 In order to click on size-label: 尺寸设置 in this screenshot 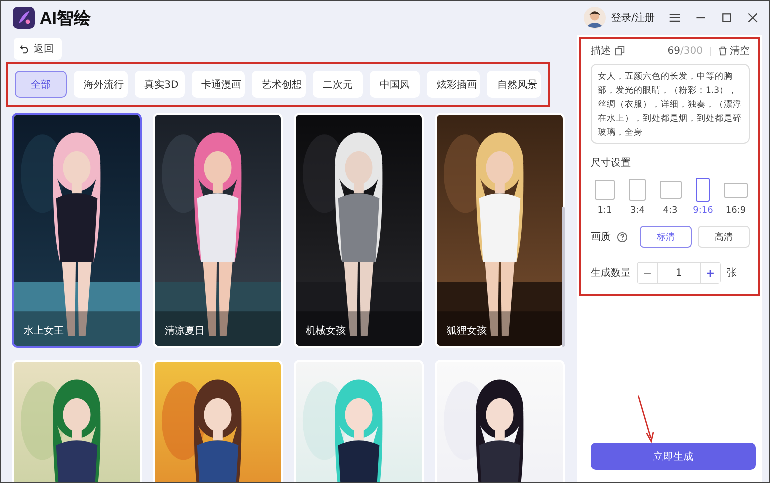, I will do `click(611, 163)`.